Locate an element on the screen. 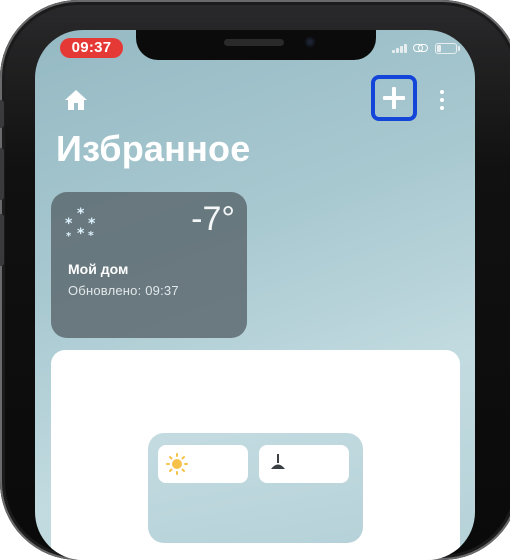 This screenshot has height=560, width=510. tile-lamp is located at coordinates (304, 464).